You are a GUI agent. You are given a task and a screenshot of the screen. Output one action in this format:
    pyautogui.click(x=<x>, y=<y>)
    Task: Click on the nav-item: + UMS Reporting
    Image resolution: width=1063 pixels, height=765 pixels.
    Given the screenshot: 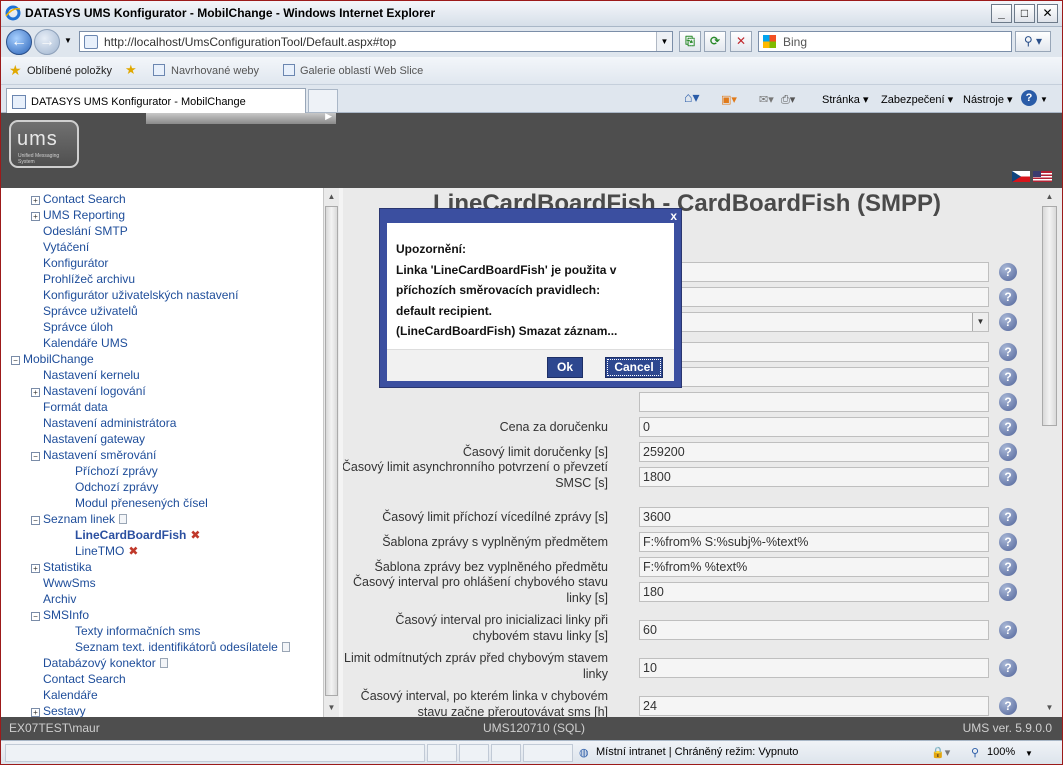 What is the action you would take?
    pyautogui.click(x=78, y=215)
    